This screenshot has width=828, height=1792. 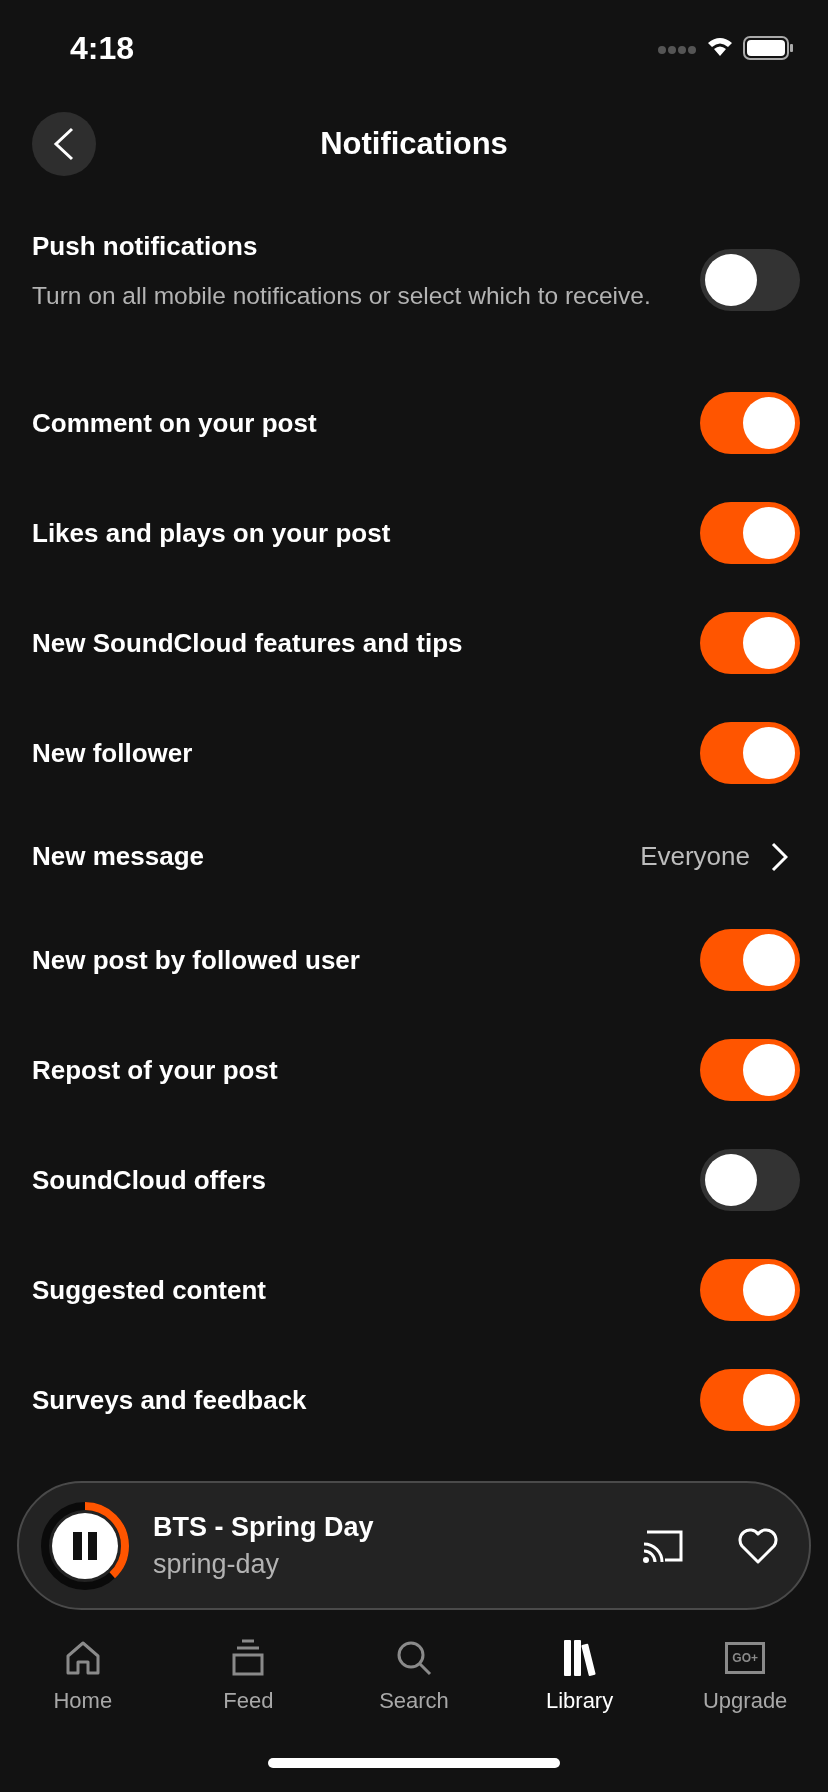 What do you see at coordinates (745, 1658) in the screenshot?
I see `go-plus-icon: GO+` at bounding box center [745, 1658].